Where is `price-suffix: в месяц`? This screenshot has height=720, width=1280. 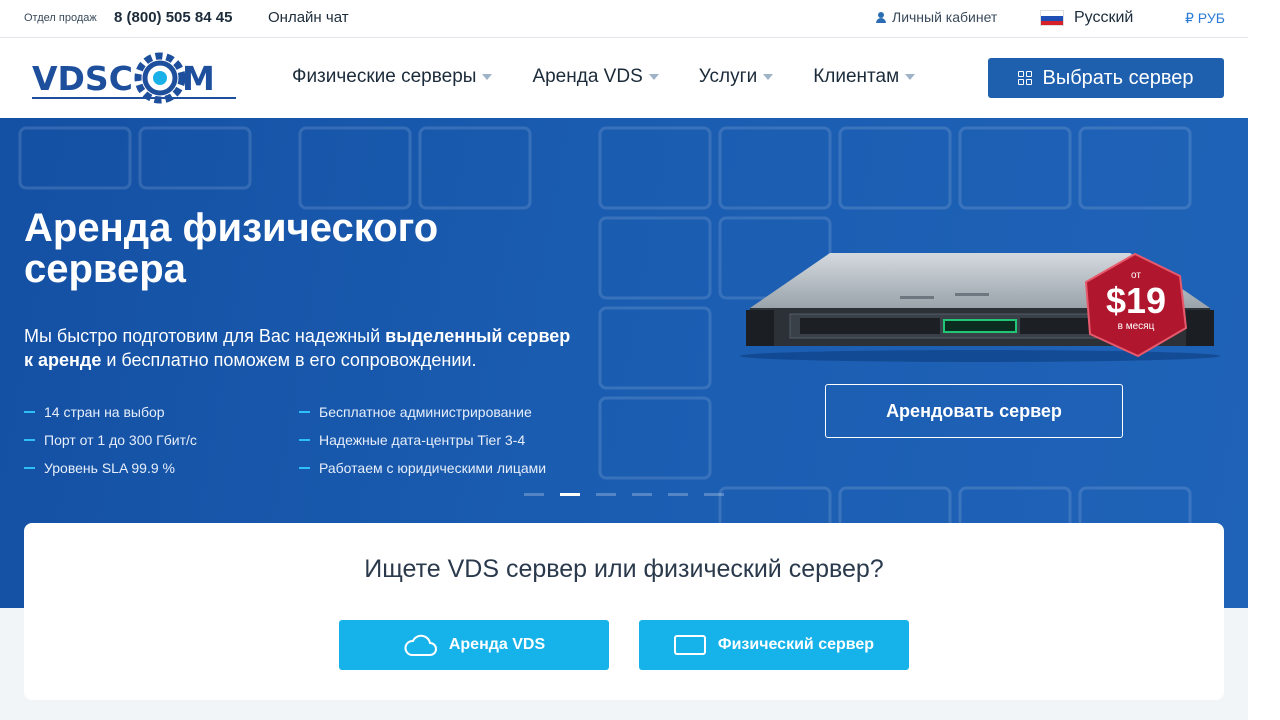 price-suffix: в месяц is located at coordinates (1136, 326).